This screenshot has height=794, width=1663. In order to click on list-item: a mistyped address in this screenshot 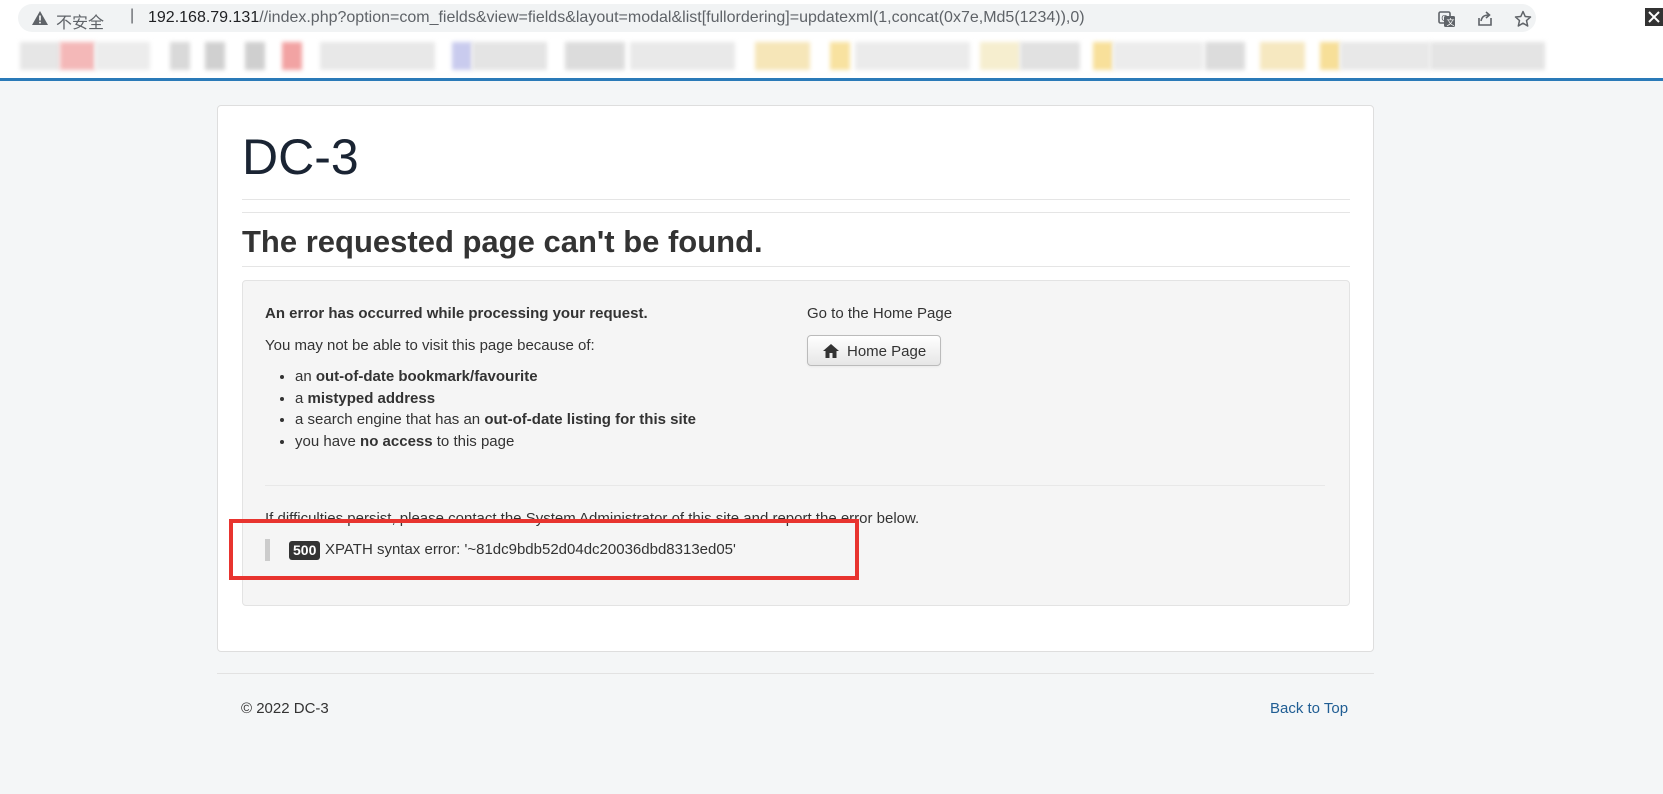, I will do `click(495, 399)`.